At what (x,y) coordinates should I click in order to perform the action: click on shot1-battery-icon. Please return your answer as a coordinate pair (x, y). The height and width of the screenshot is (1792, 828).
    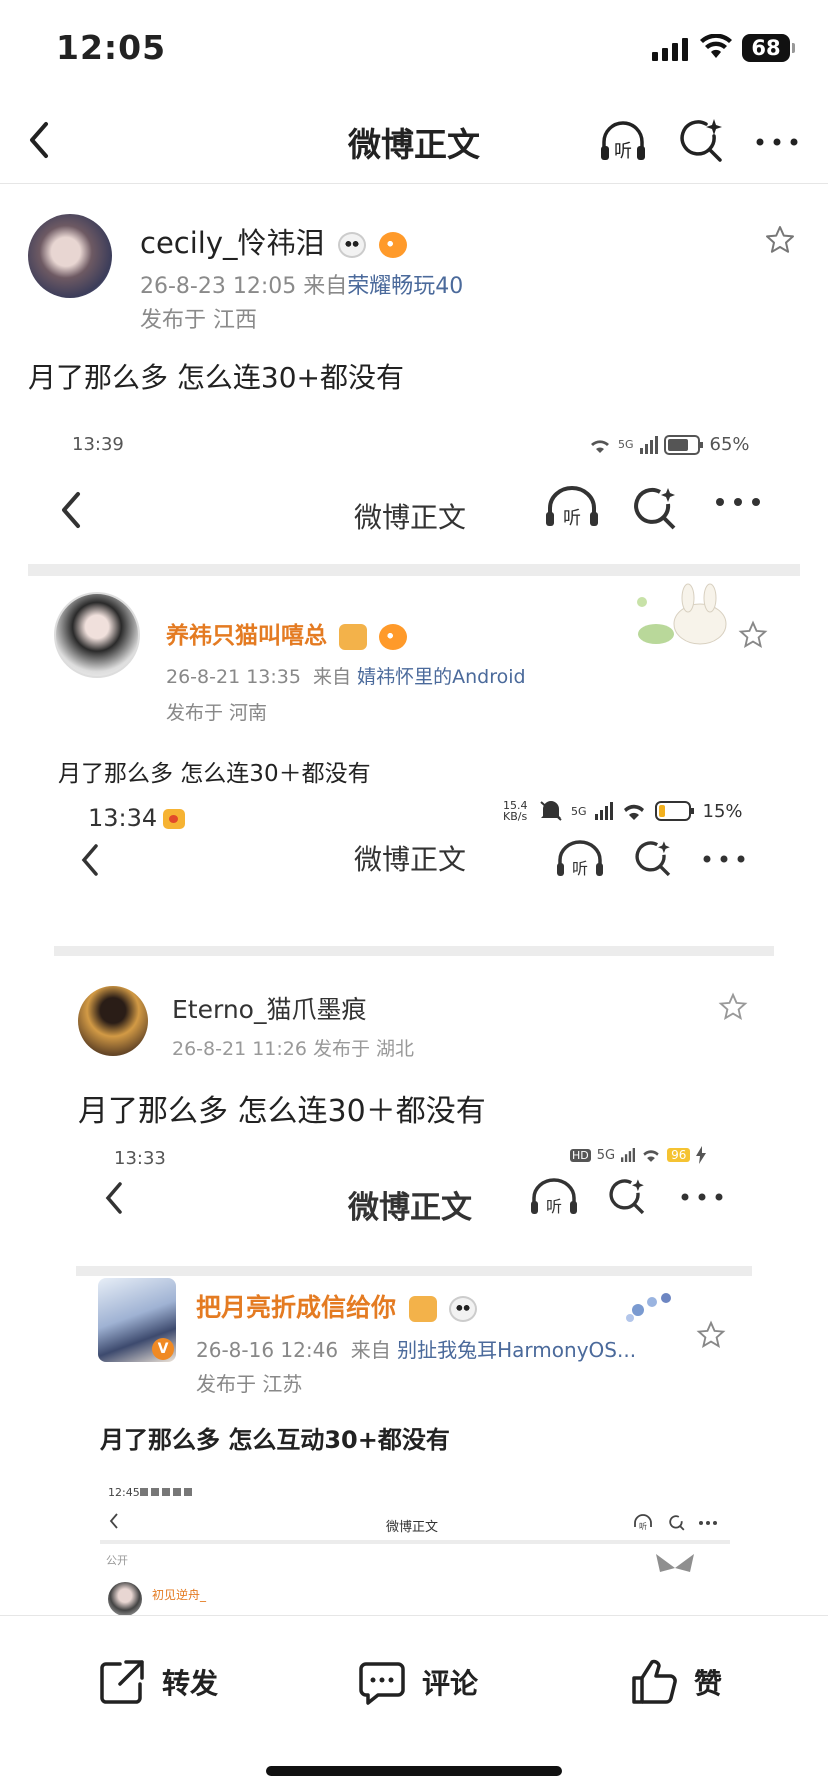
    Looking at the image, I should click on (683, 444).